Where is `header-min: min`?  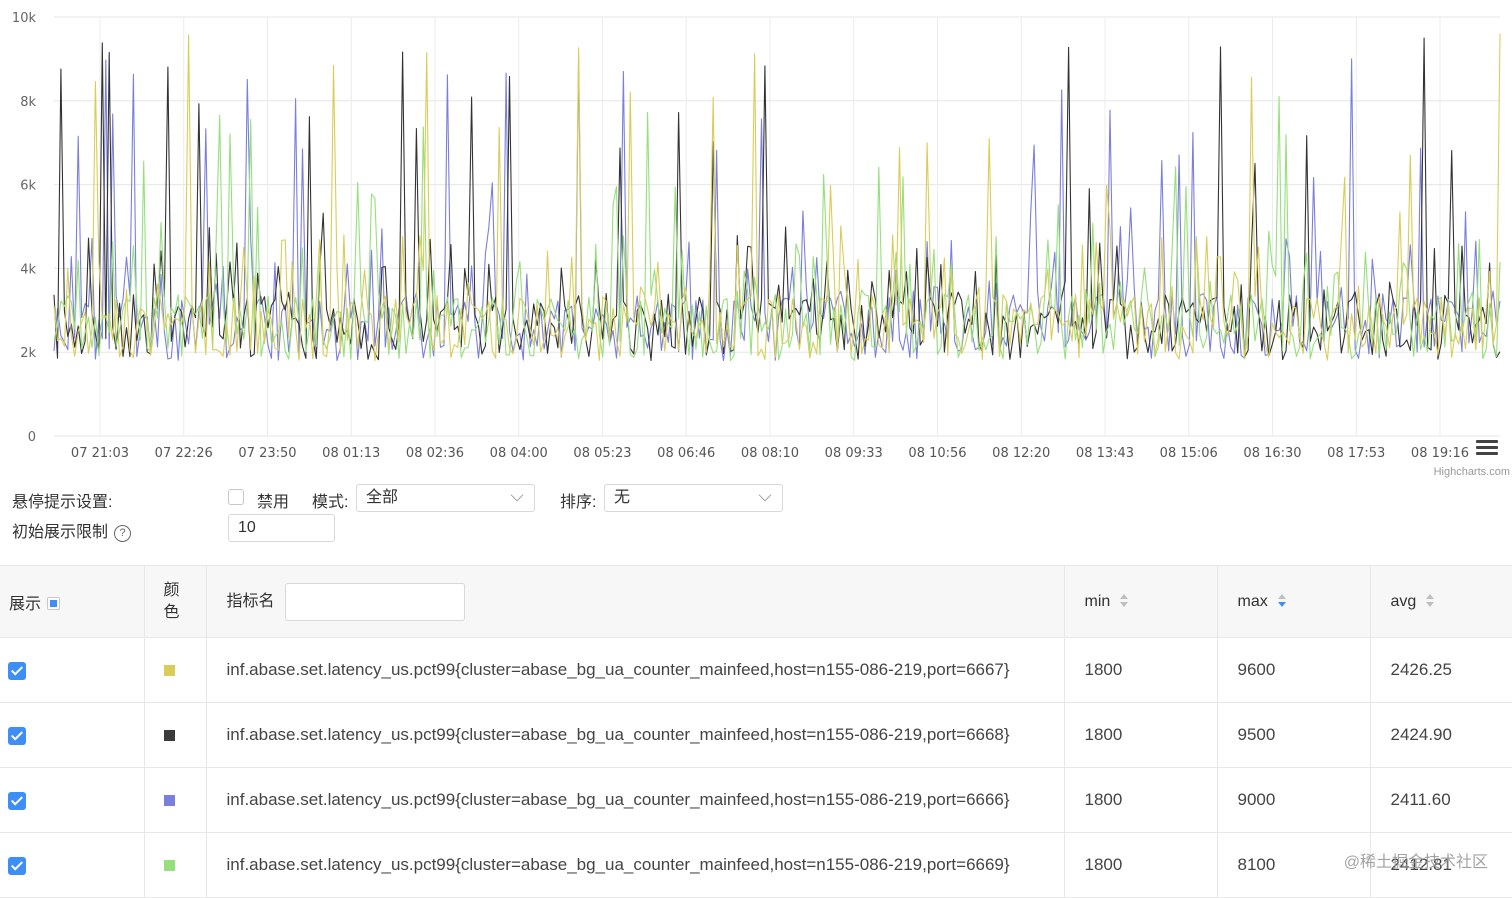
header-min: min is located at coordinates (1141, 601).